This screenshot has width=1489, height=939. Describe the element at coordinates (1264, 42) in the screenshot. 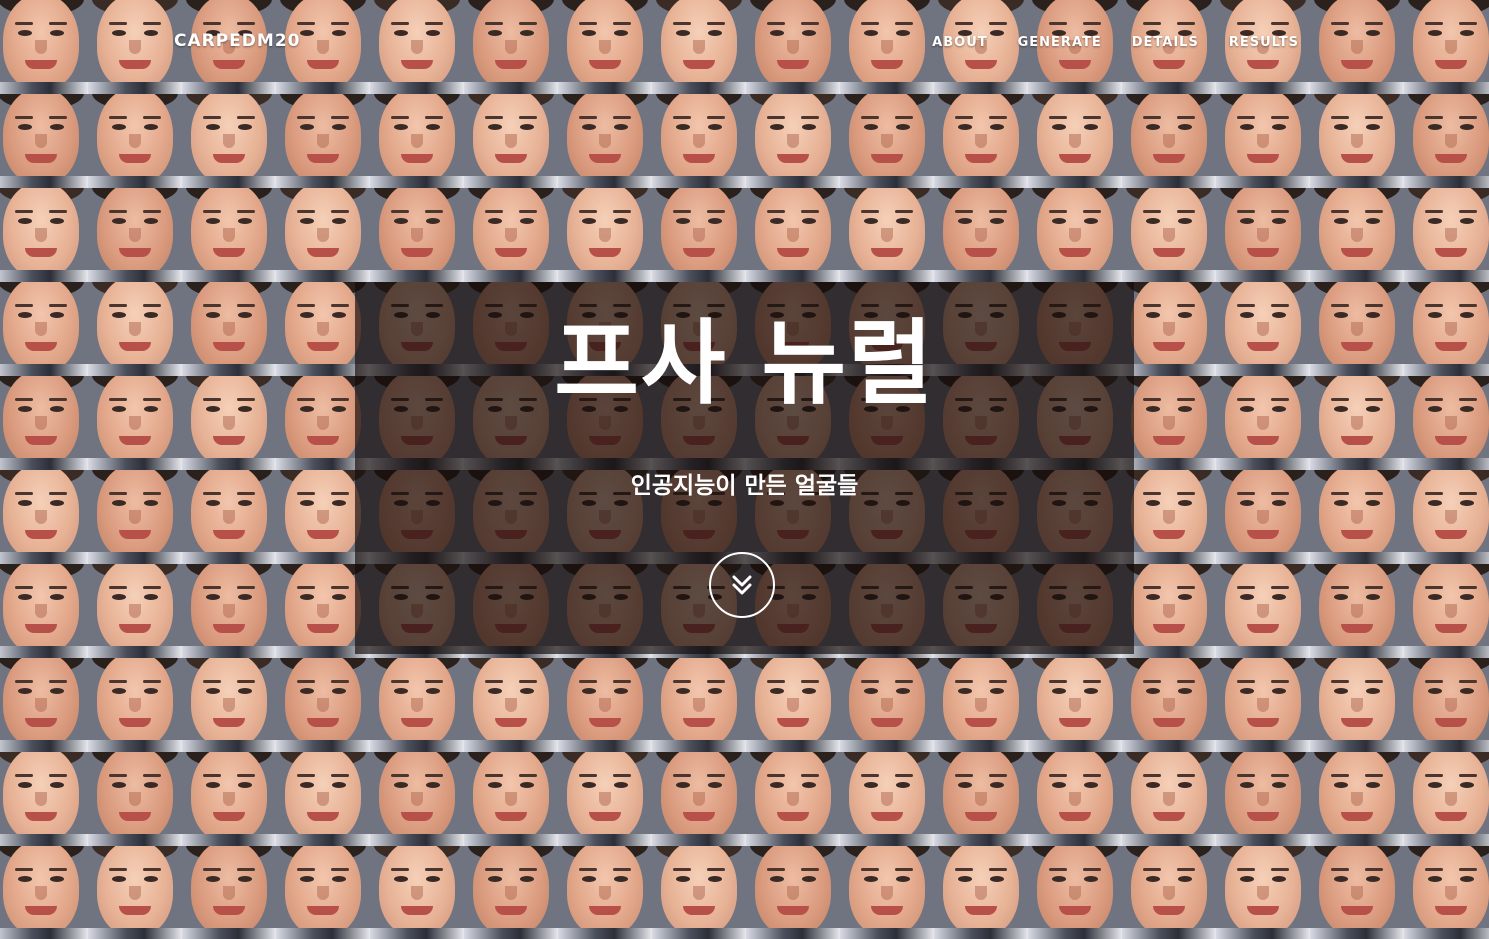

I see `nav-link-results: RESULTS` at that location.